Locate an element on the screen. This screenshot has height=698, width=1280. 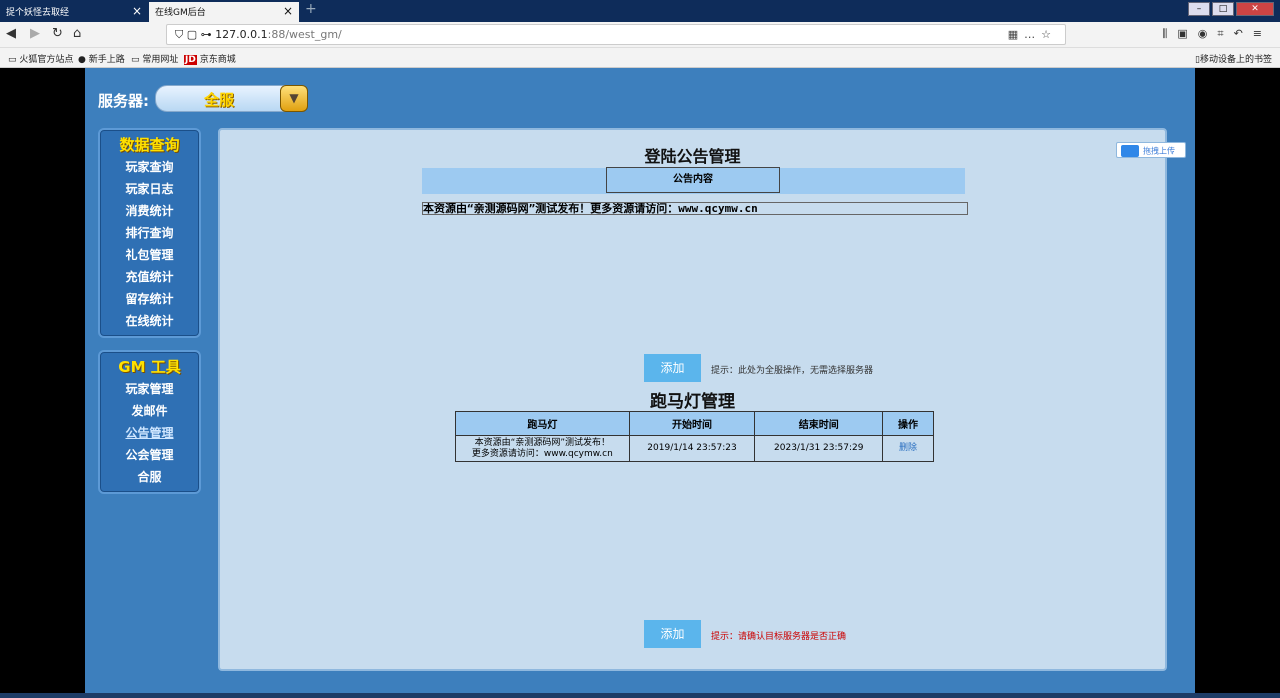
menu-item-notice-manage: 公告管理 is located at coordinates (149, 433).